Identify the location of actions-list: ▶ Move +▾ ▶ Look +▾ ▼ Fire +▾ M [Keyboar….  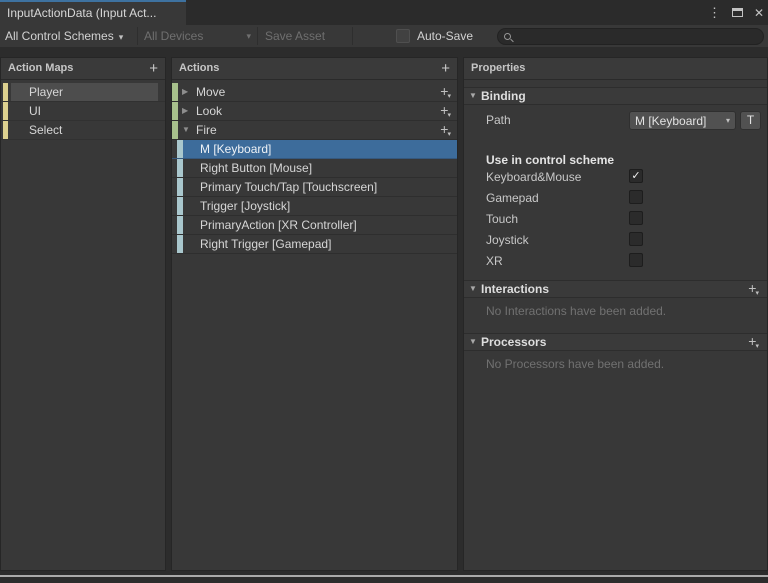
(314, 167).